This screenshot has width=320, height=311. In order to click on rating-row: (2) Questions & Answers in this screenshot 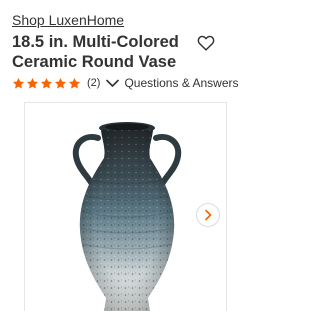, I will do `click(125, 83)`.